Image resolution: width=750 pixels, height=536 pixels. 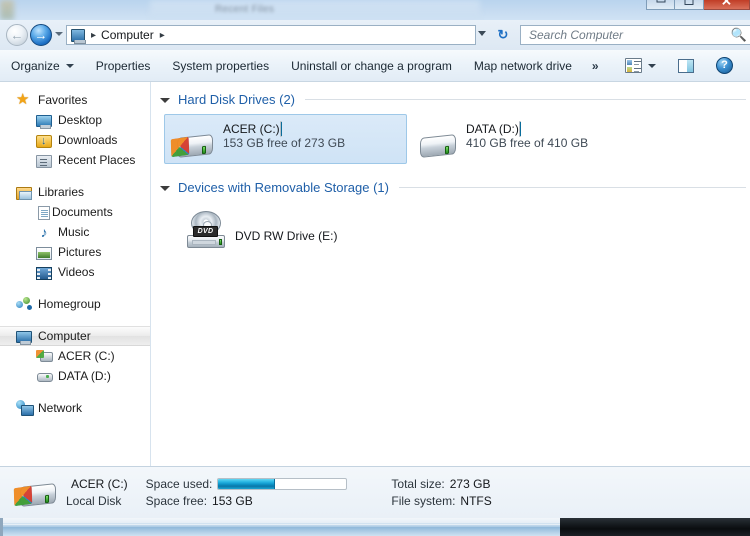 What do you see at coordinates (640, 66) in the screenshot?
I see `change-view-button` at bounding box center [640, 66].